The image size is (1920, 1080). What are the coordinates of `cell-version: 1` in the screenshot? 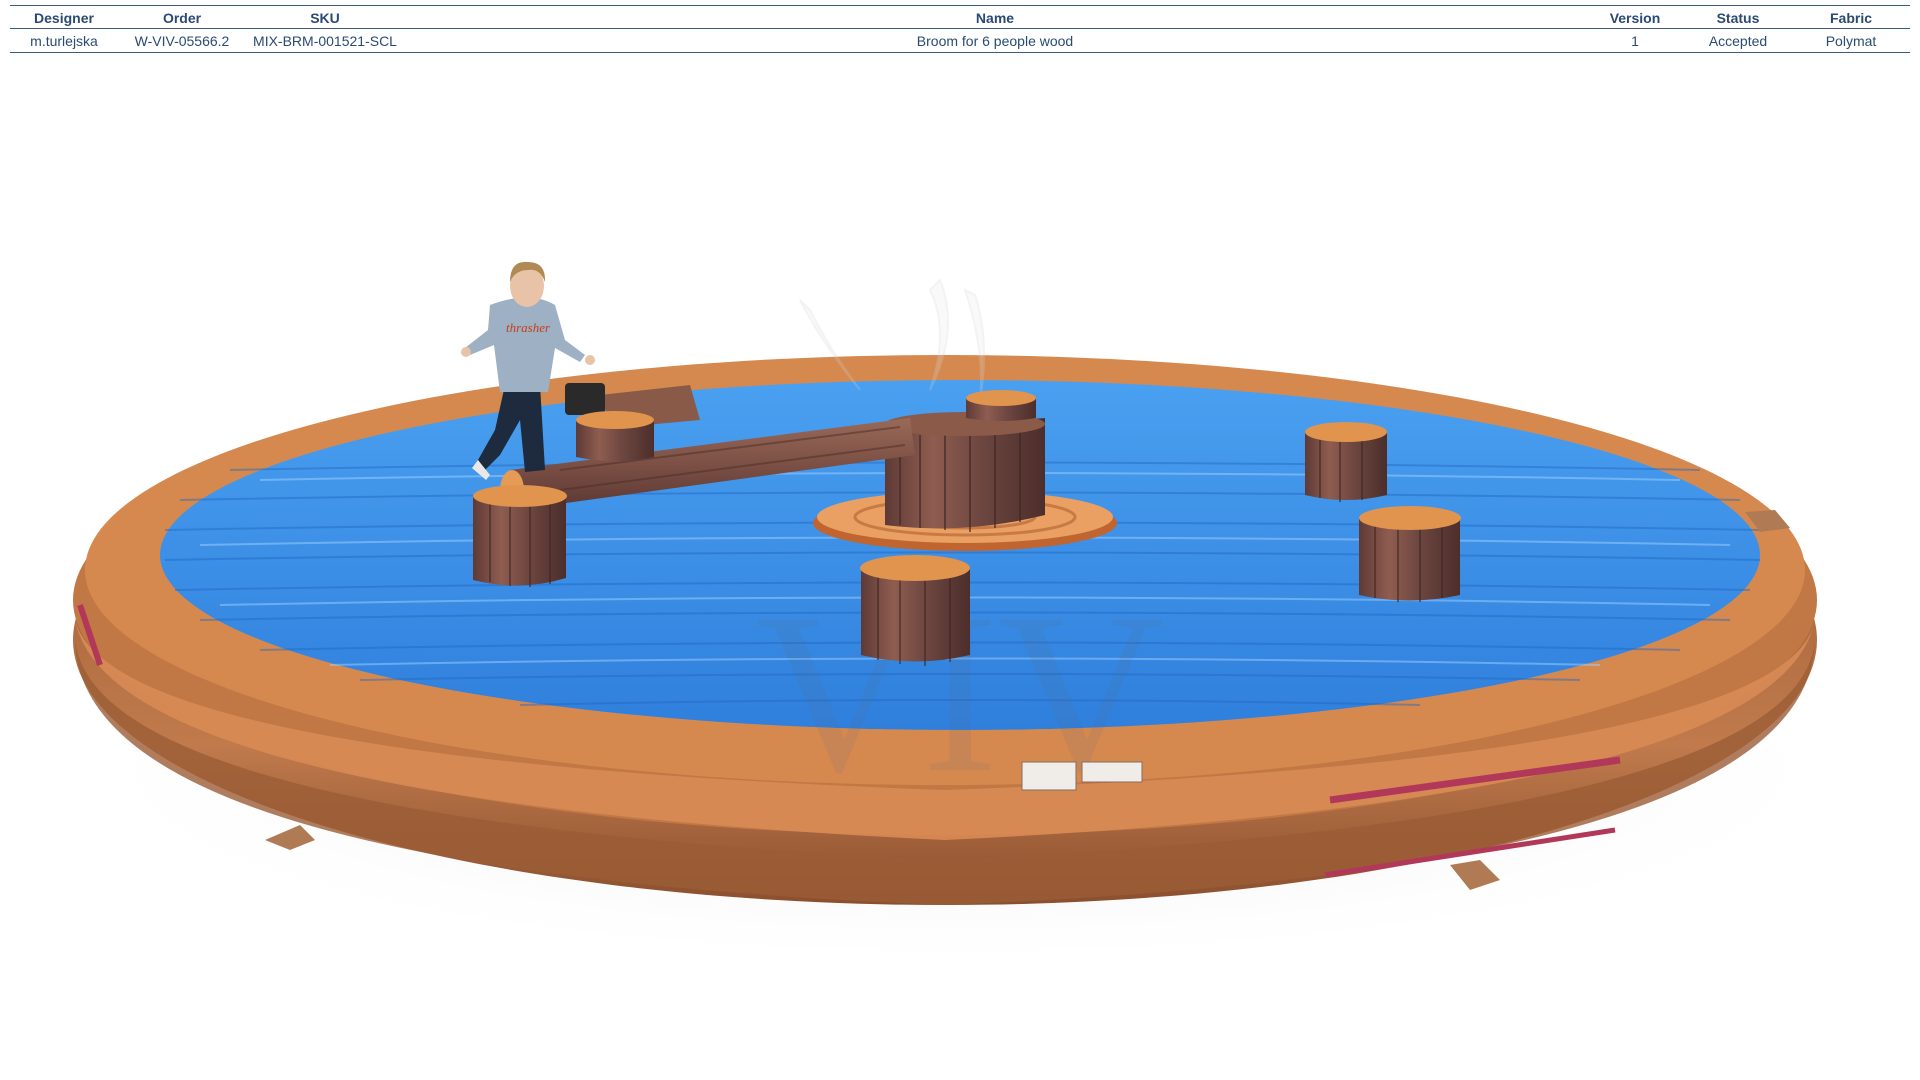 It's located at (1635, 40).